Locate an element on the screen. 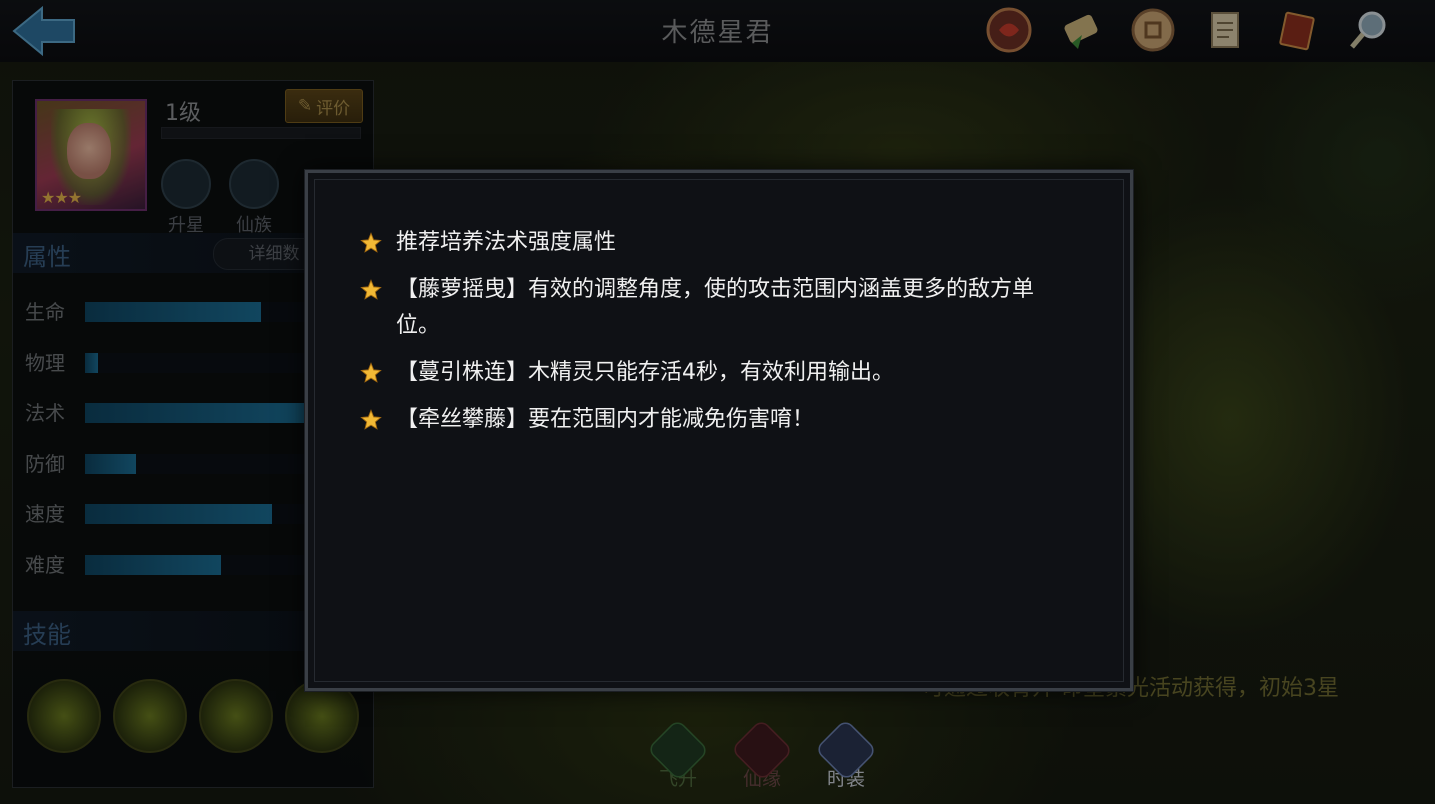  tip-item: 【牵丝攀藤】要在范围内才能减免伤害唷！ is located at coordinates (710, 420).